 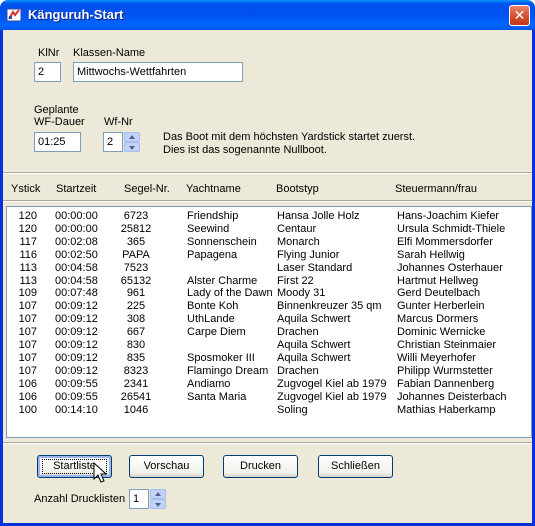 I want to click on steuermann-cell: Gerd Deutelbach, so click(x=439, y=293).